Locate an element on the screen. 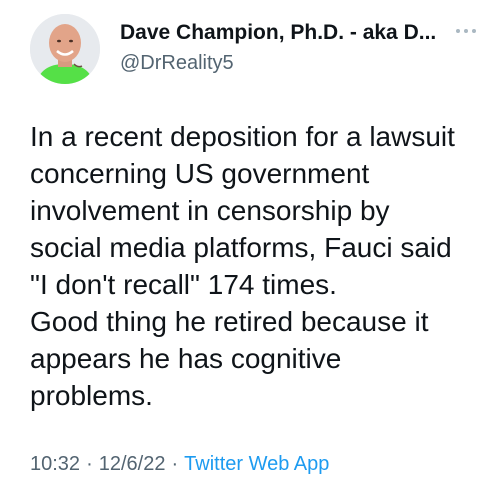  avatar-photo-icon is located at coordinates (65, 49).